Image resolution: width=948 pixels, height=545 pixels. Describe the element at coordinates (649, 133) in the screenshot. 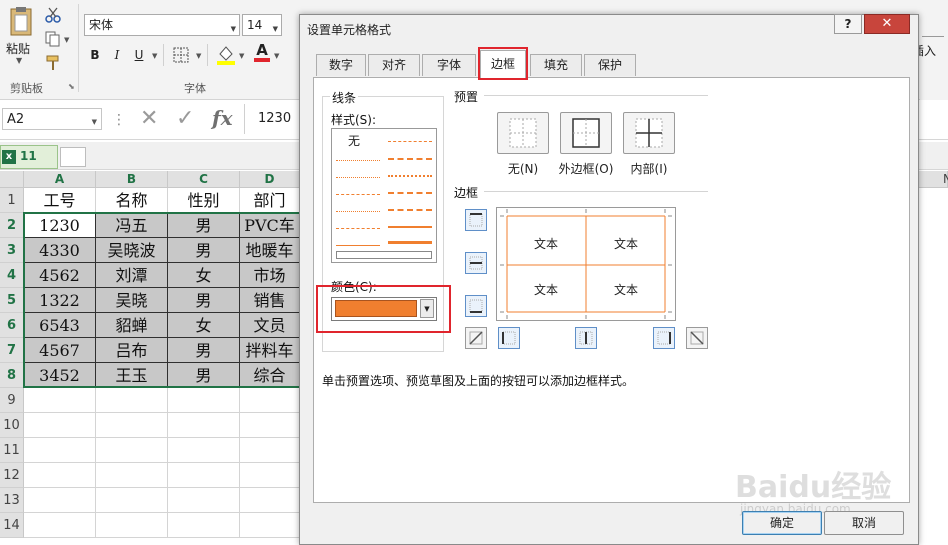

I see `preset-inside-button` at that location.